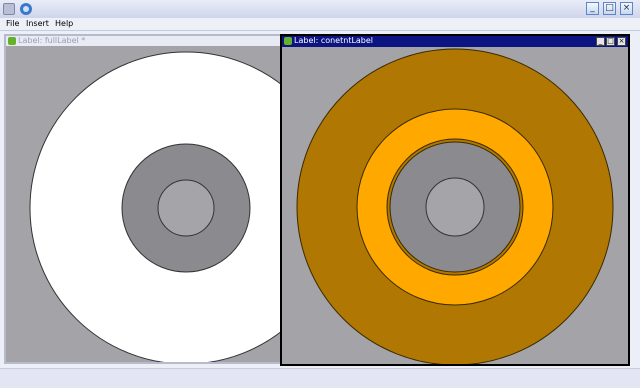 The width and height of the screenshot is (640, 388). Describe the element at coordinates (609, 8) in the screenshot. I see `maximize-button: □` at that location.